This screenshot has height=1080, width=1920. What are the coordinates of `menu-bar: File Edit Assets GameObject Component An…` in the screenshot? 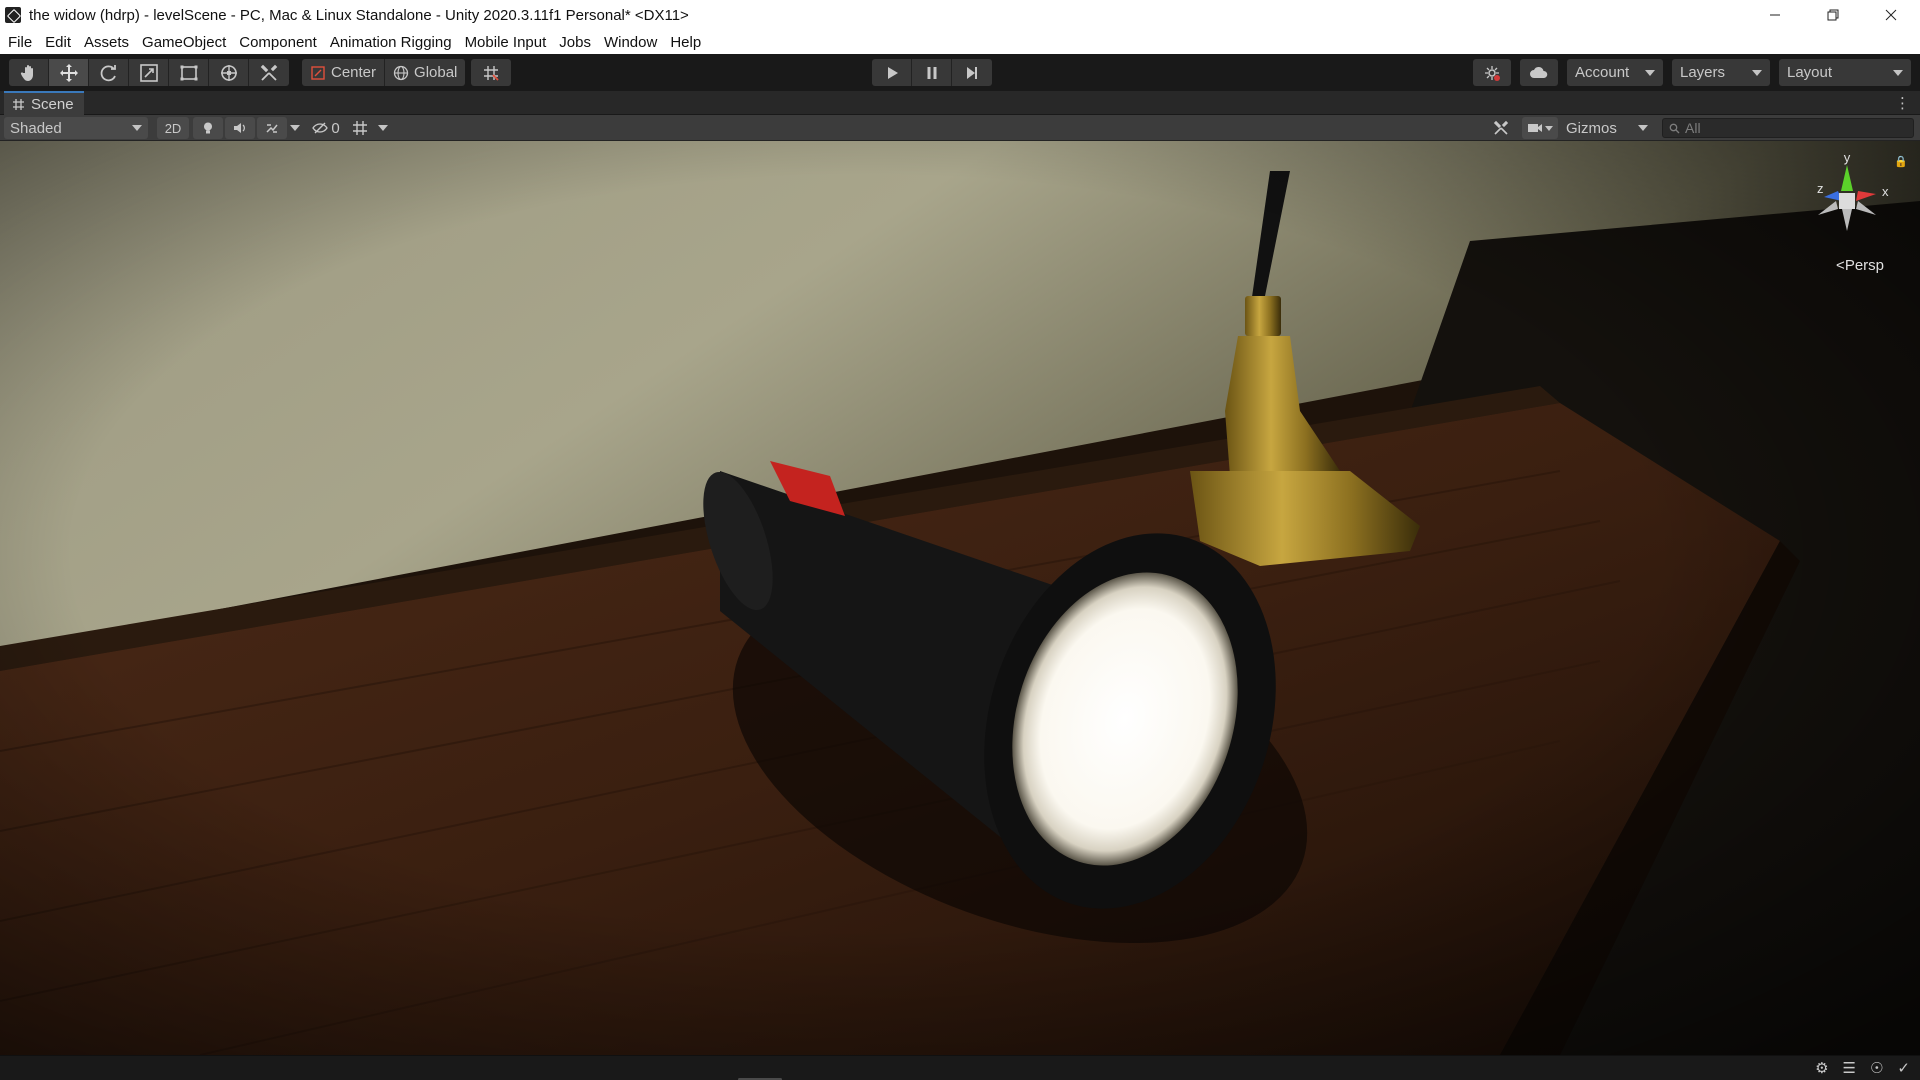 It's located at (960, 42).